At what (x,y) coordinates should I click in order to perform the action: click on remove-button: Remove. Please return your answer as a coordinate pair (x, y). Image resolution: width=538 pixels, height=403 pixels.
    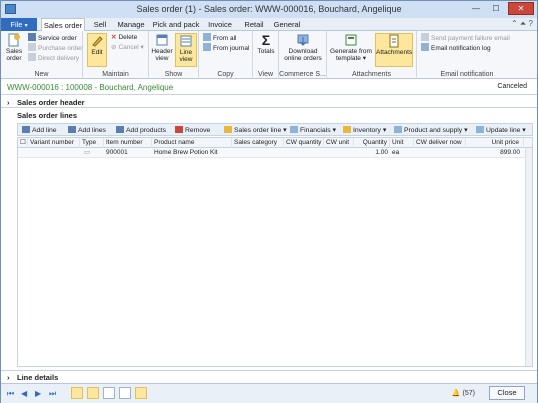
    Looking at the image, I should click on (192, 130).